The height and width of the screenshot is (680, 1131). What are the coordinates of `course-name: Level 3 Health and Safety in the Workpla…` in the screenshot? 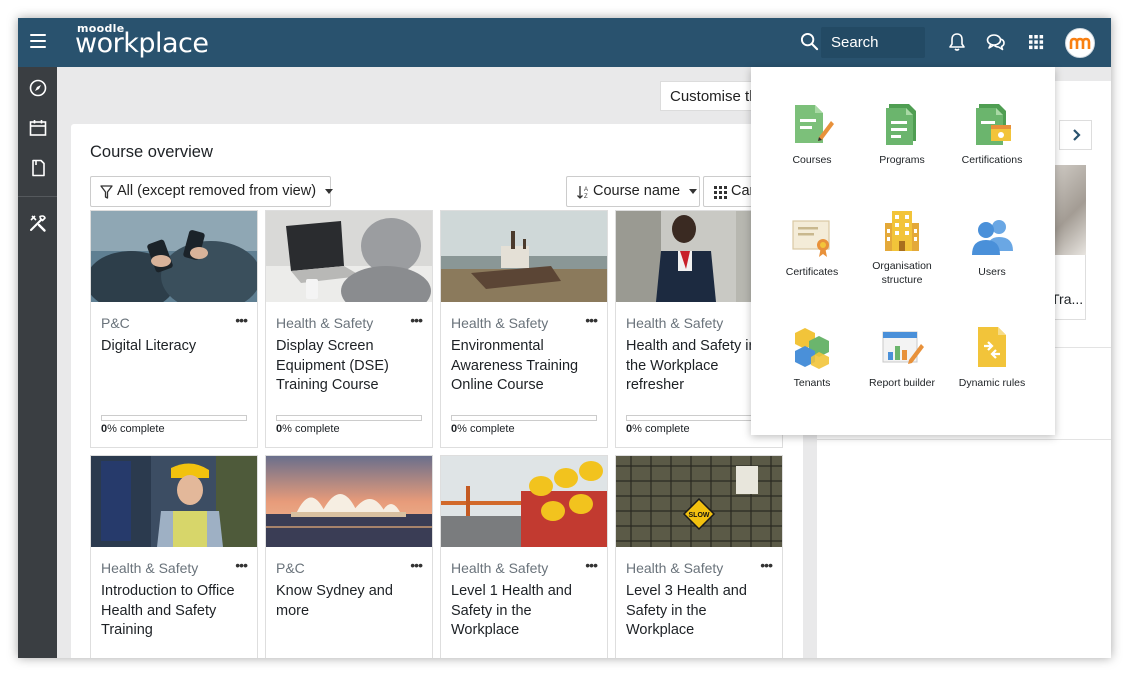 It's located at (702, 611).